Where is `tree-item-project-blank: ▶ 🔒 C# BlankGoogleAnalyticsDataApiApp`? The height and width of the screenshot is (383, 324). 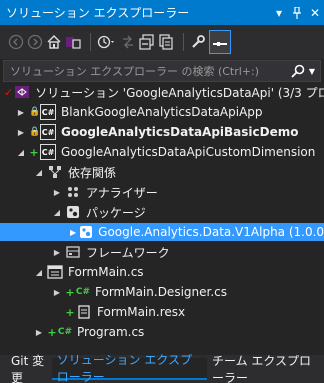
tree-item-project-blank: ▶ 🔒 C# BlankGoogleAnalyticsDataApiApp is located at coordinates (162, 112).